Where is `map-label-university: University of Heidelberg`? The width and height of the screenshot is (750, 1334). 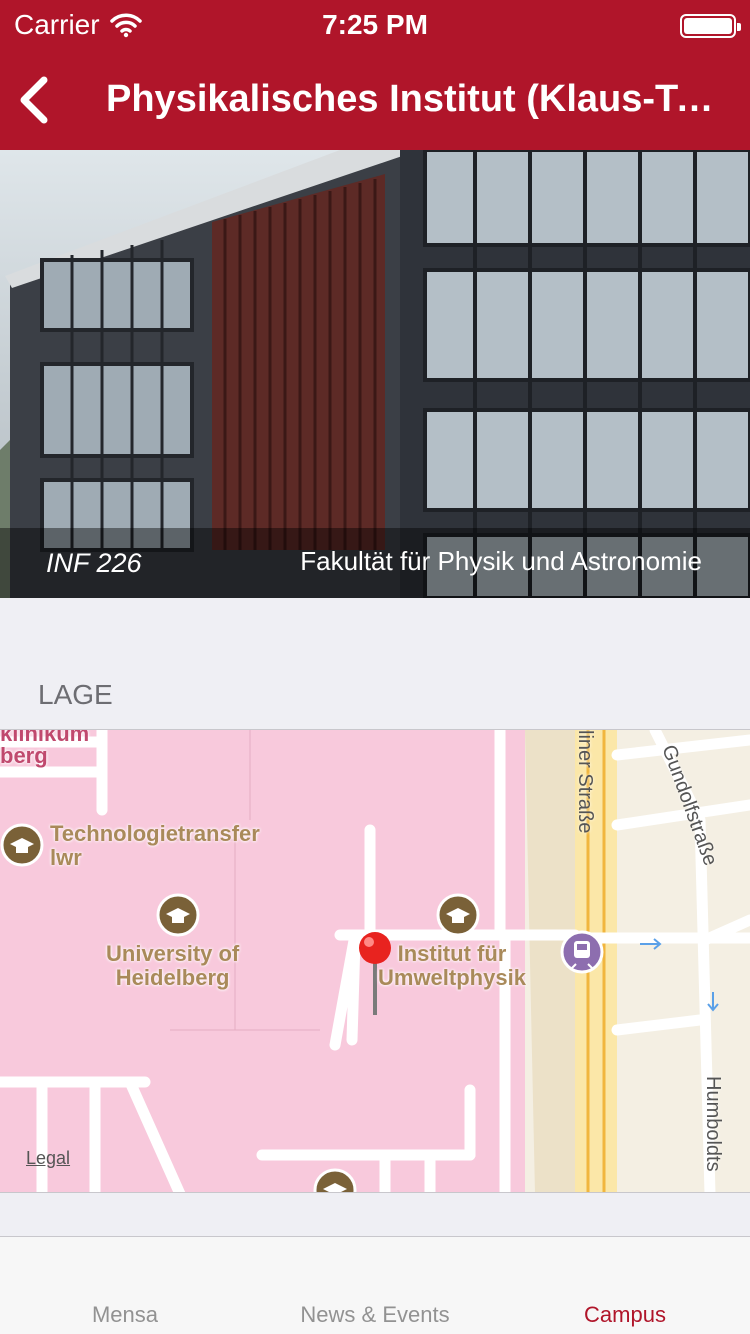
map-label-university: University of Heidelberg is located at coordinates (173, 965).